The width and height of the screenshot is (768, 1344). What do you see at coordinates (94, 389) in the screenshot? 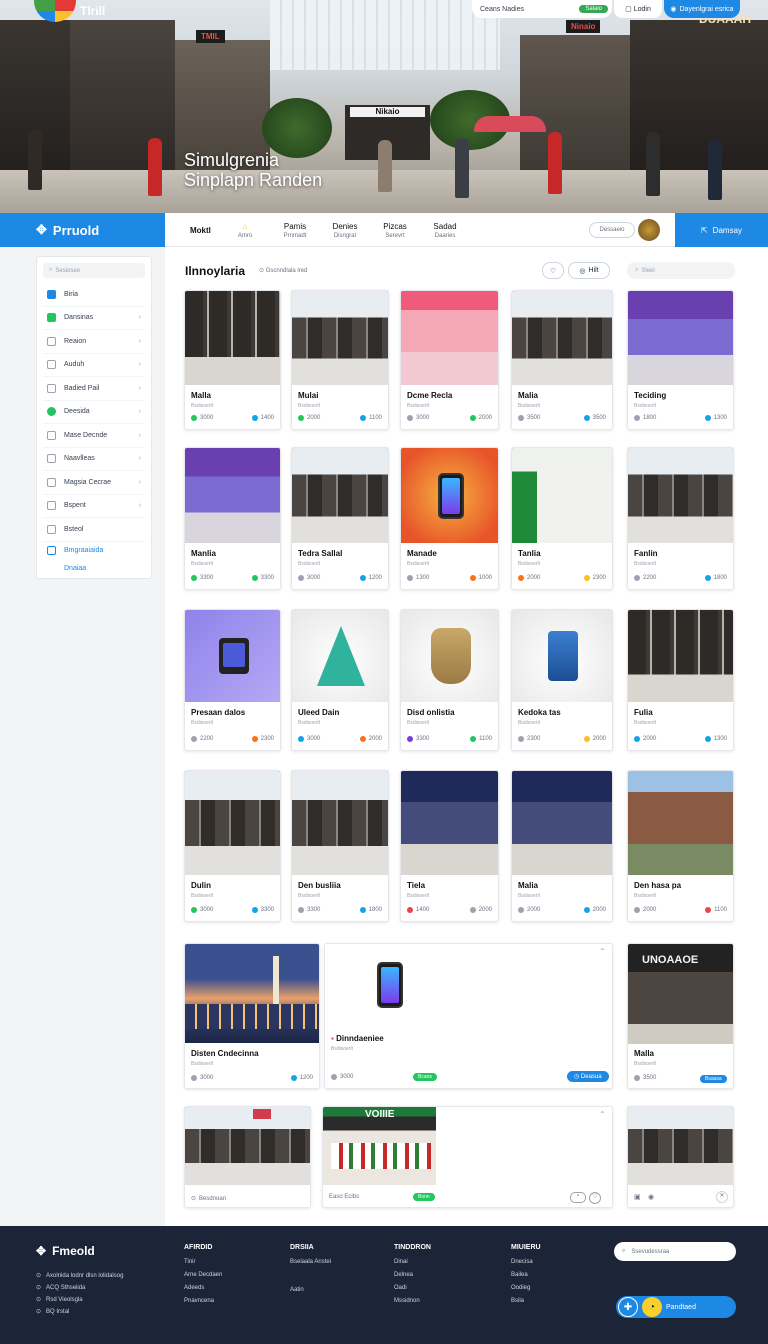
I see `sidebar-item: Badied Pail ›` at bounding box center [94, 389].